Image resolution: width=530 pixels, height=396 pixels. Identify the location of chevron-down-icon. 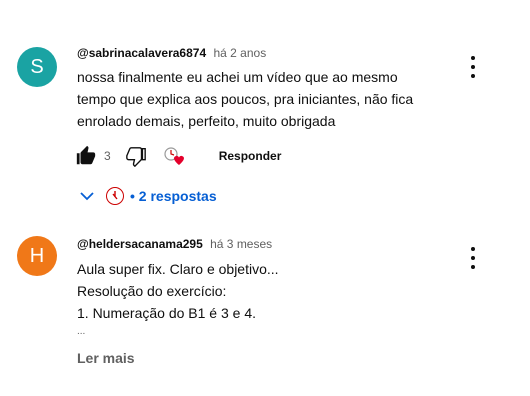
(87, 196).